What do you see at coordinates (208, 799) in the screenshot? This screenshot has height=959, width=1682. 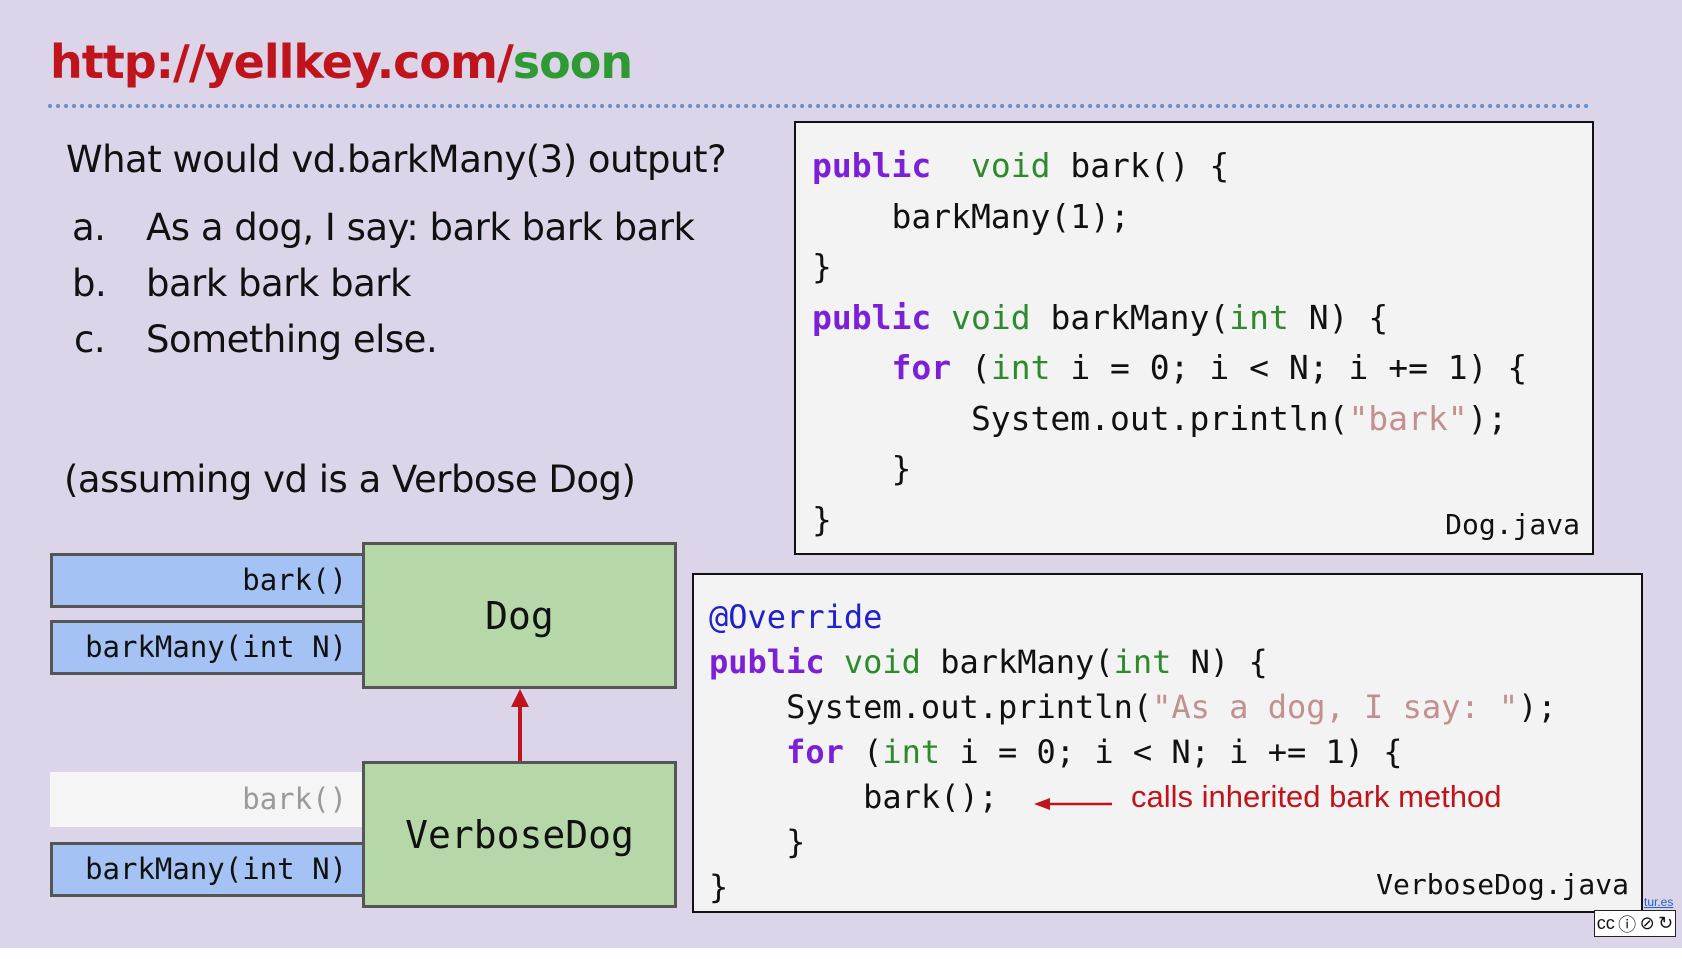 I see `verbose-method-bark-inherited: bark()` at bounding box center [208, 799].